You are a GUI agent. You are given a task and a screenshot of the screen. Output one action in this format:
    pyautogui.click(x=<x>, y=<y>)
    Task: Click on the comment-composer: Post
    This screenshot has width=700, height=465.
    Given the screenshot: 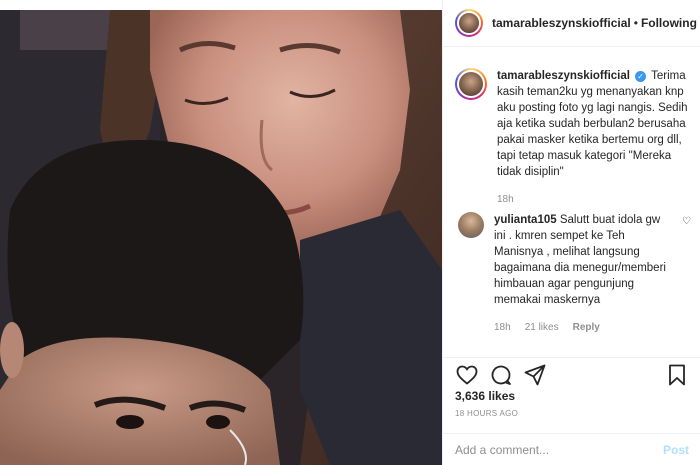 What is the action you would take?
    pyautogui.click(x=571, y=449)
    